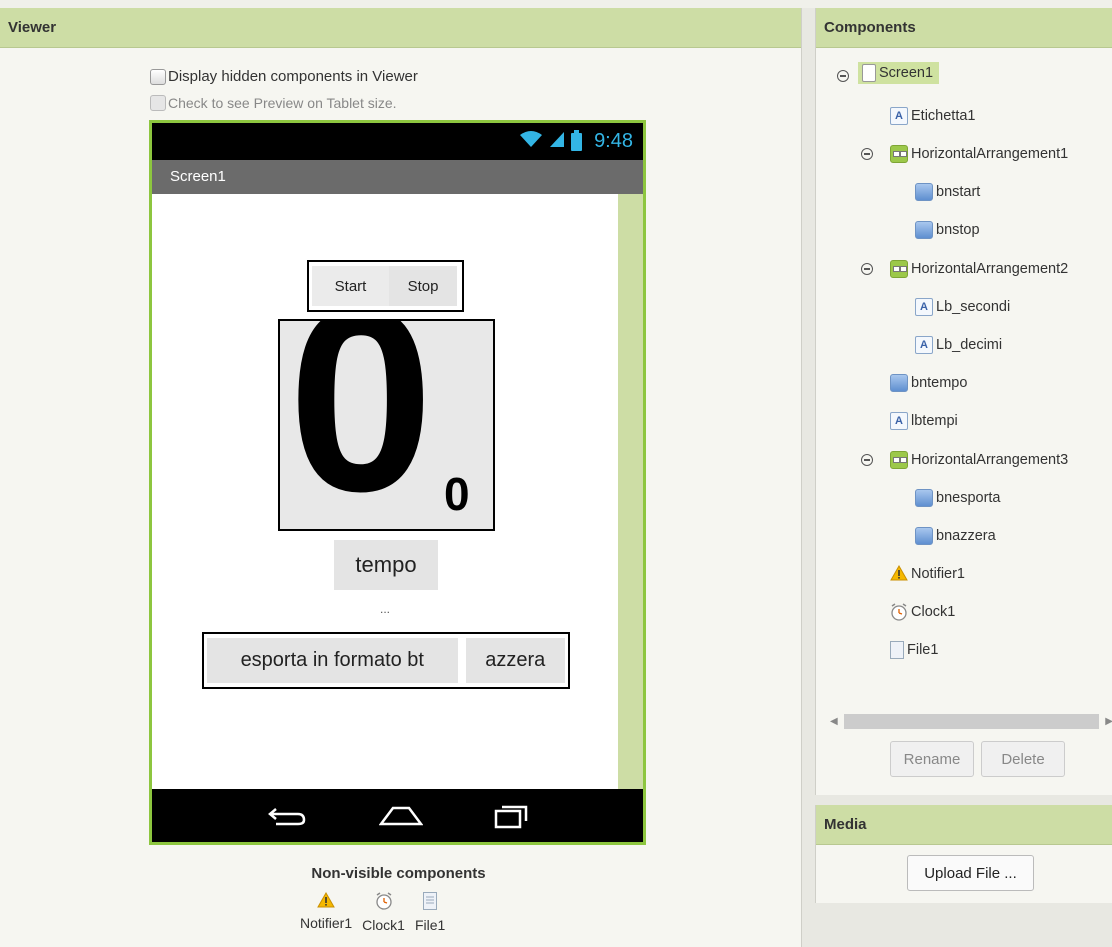  I want to click on display-hidden-checkbox, so click(158, 76).